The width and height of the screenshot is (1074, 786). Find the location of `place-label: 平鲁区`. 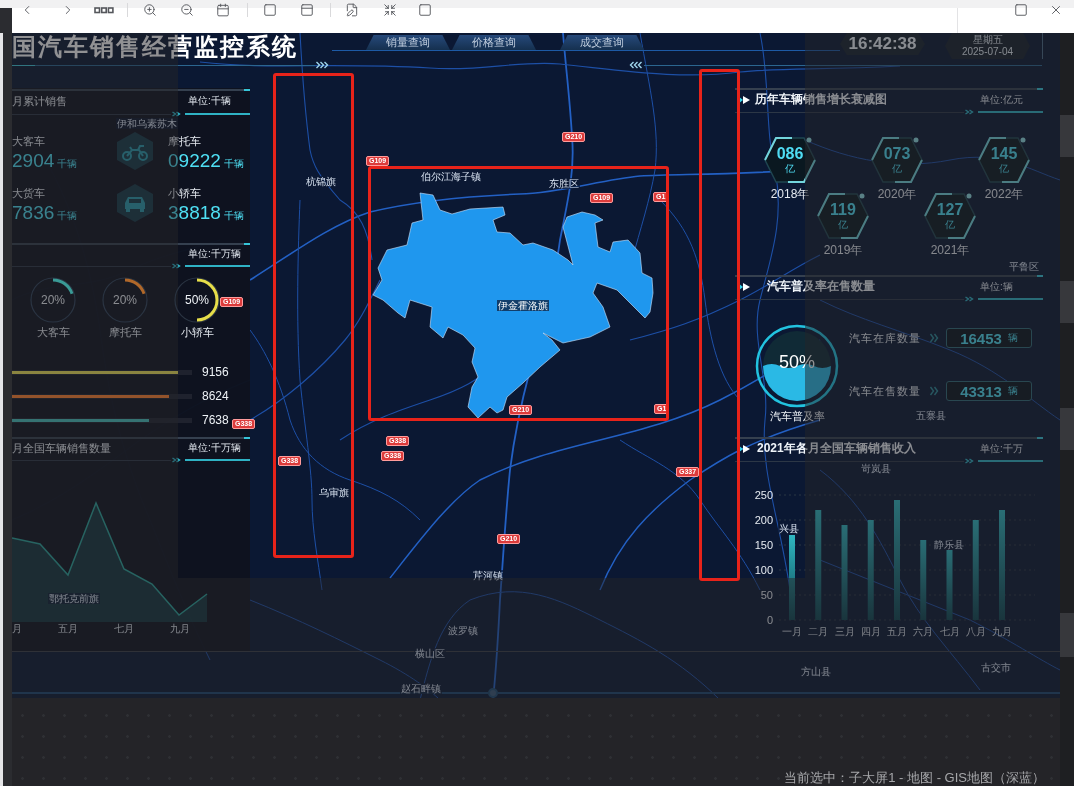

place-label: 平鲁区 is located at coordinates (1024, 266).